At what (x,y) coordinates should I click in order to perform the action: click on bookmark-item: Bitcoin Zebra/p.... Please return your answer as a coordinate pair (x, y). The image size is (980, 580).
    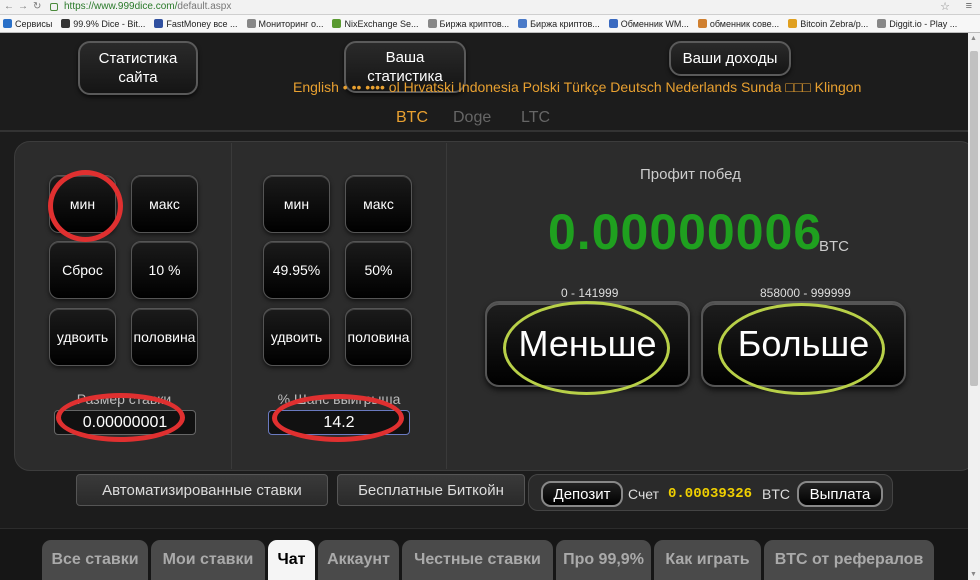
    Looking at the image, I should click on (828, 24).